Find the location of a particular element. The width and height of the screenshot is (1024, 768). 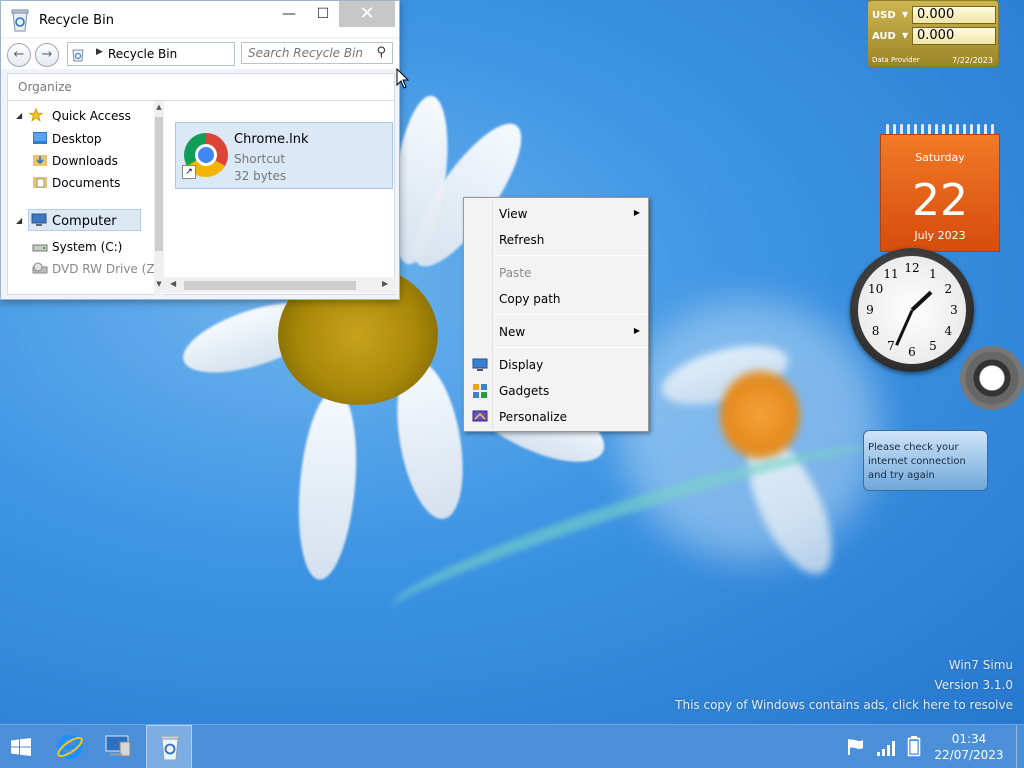

shortcut-arrow-icon: ↗ is located at coordinates (189, 172).